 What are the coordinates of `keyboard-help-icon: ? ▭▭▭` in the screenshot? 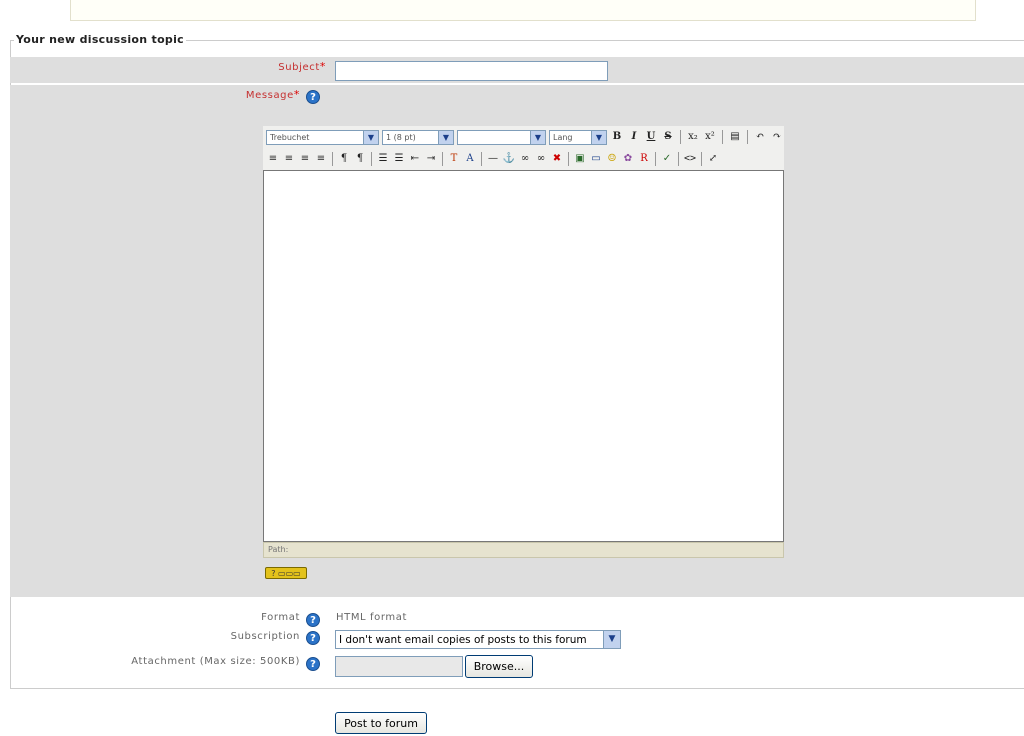 It's located at (286, 573).